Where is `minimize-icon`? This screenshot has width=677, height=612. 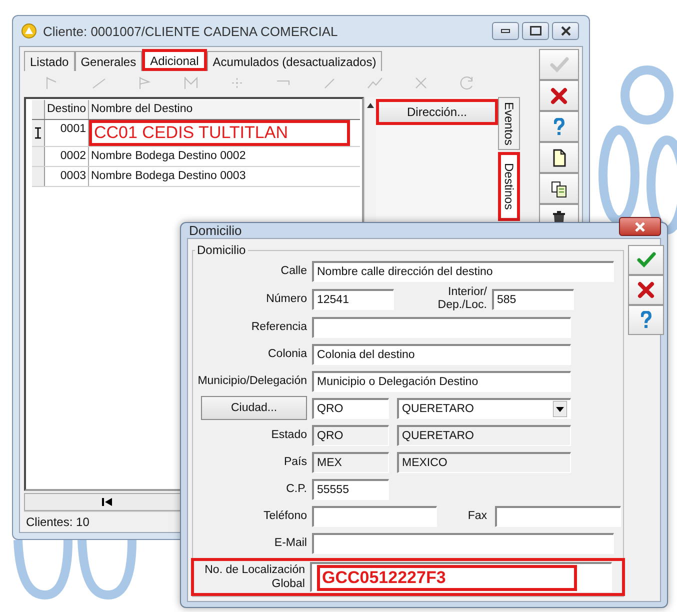
minimize-icon is located at coordinates (505, 31).